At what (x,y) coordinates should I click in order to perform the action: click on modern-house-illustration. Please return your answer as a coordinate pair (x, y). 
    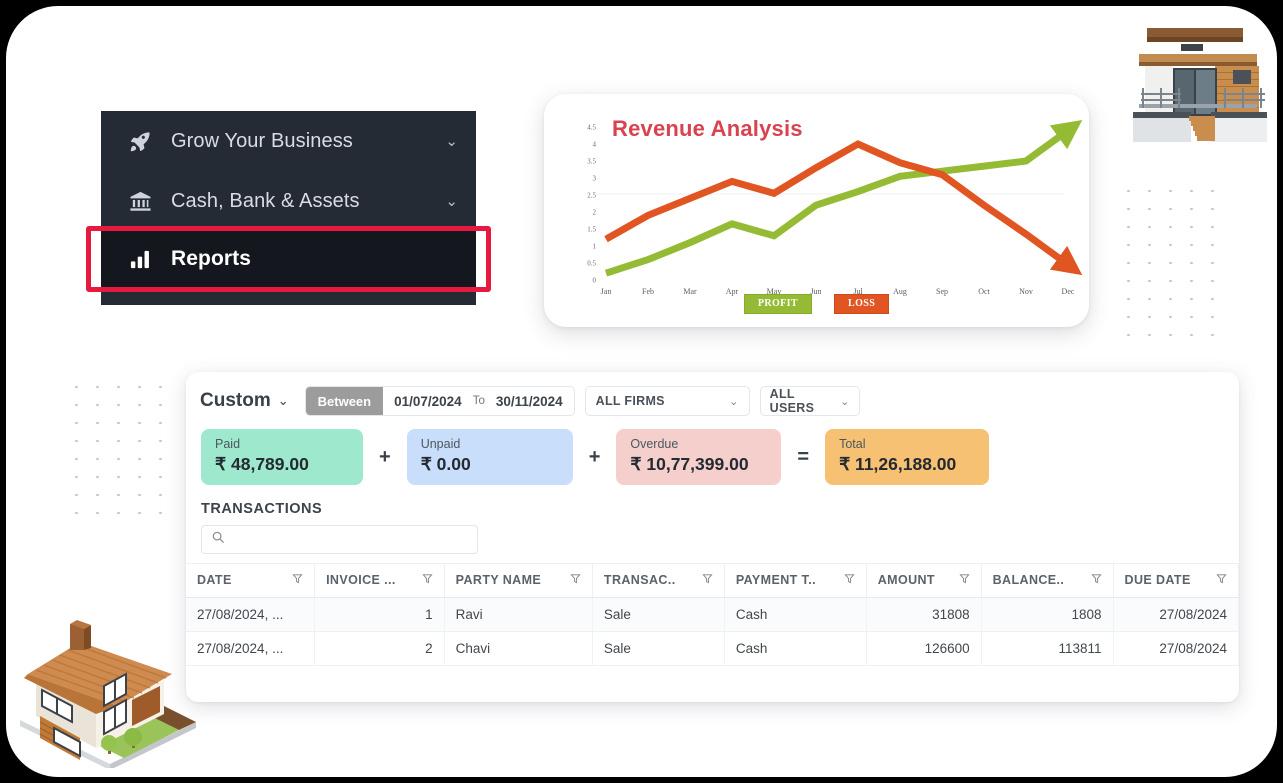
    Looking at the image, I should click on (1200, 85).